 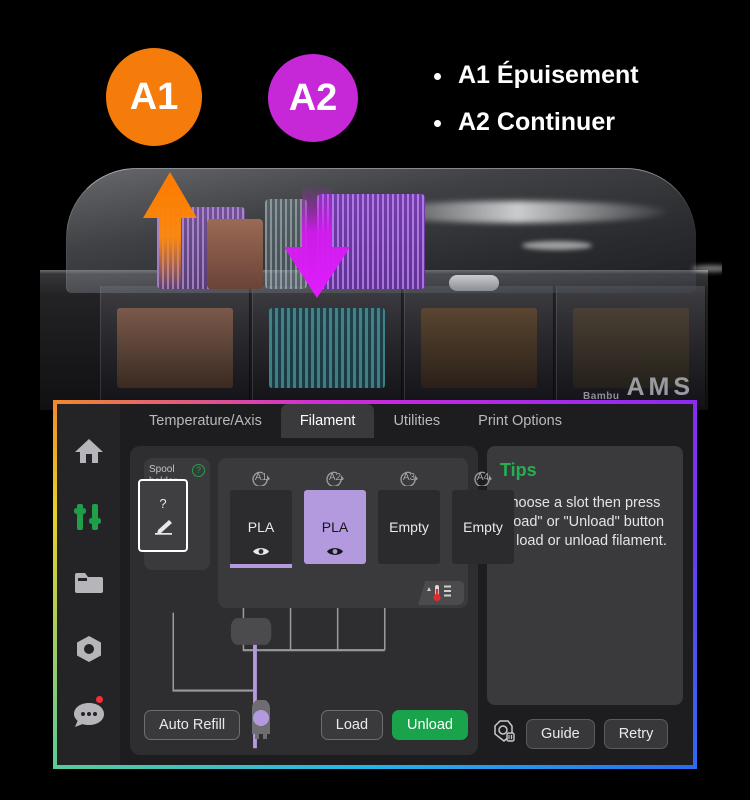 I want to click on sidebar-item-messages, so click(x=88, y=715).